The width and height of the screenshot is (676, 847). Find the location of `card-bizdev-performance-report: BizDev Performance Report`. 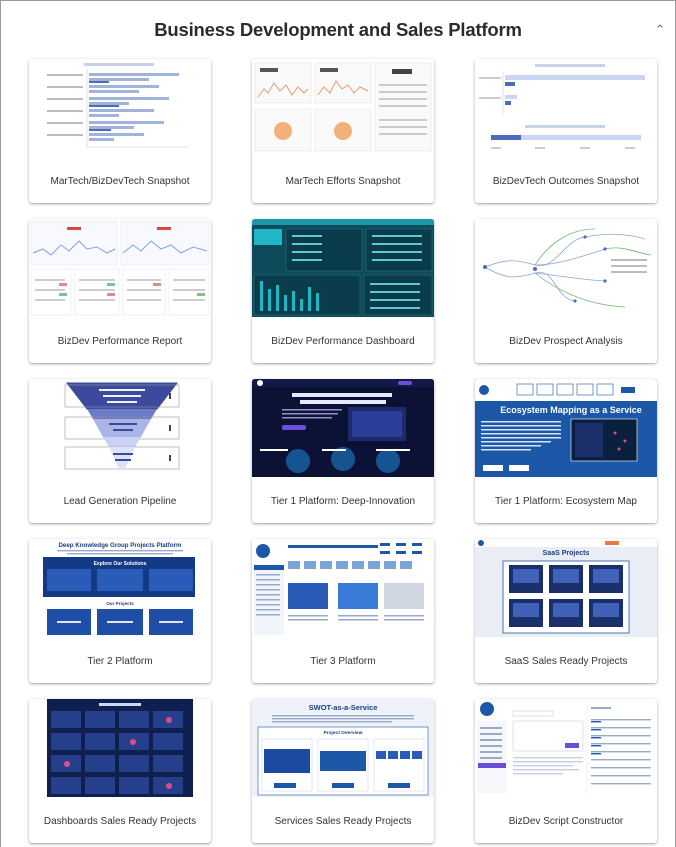

card-bizdev-performance-report: BizDev Performance Report is located at coordinates (120, 291).